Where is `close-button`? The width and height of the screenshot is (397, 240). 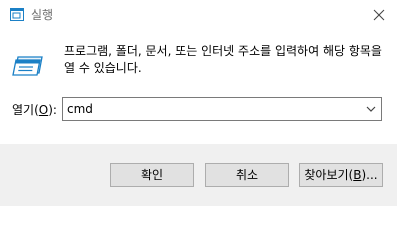 close-button is located at coordinates (379, 15).